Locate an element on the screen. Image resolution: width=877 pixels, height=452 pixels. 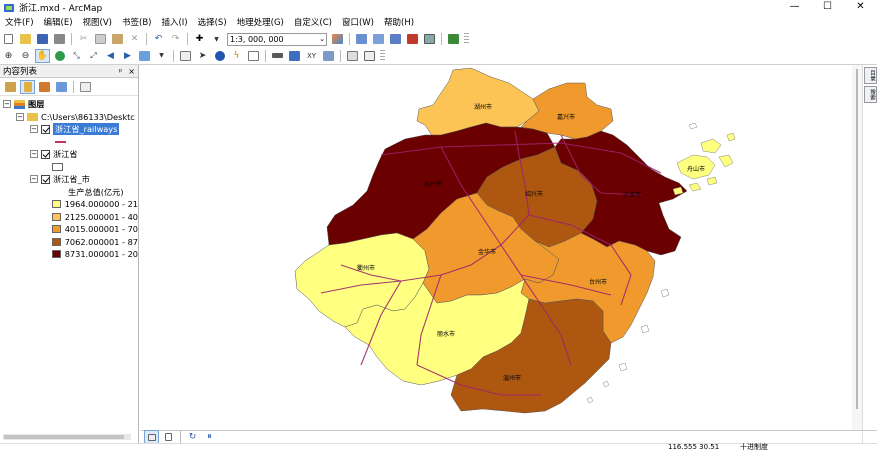
identify-icon is located at coordinates (219, 56).